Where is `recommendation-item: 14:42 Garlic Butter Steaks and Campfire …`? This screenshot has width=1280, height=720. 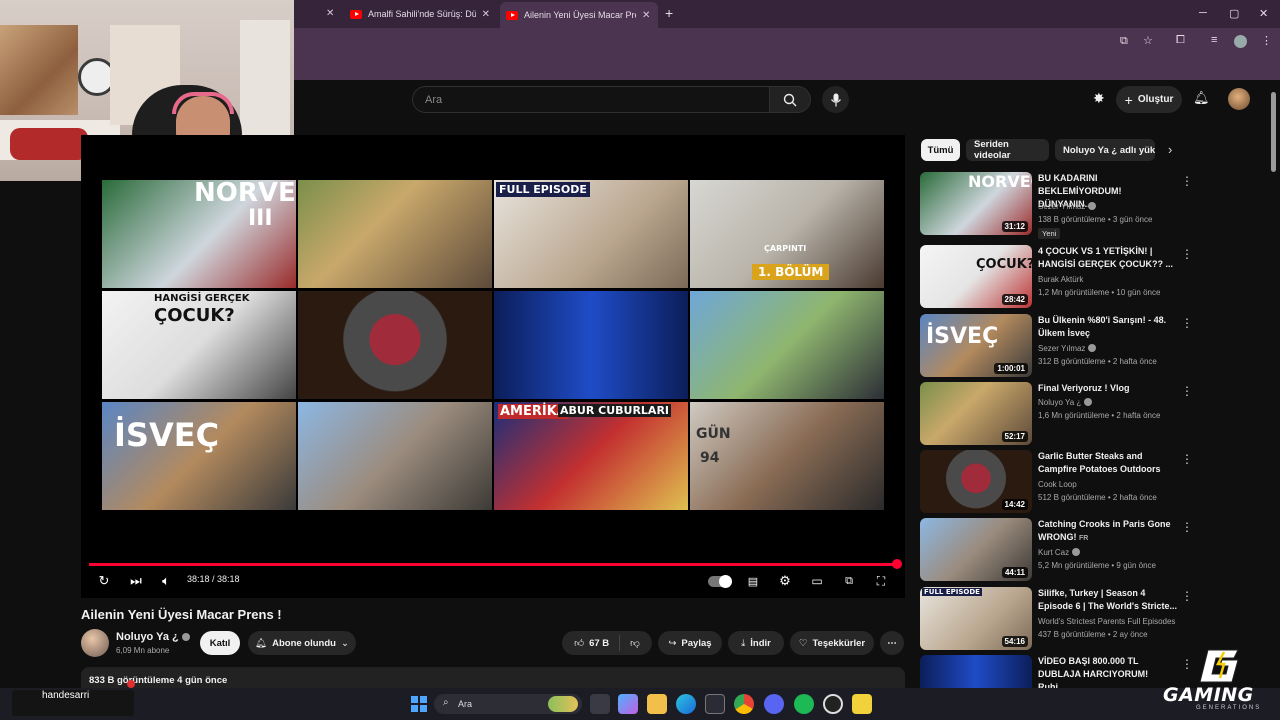 recommendation-item: 14:42 Garlic Butter Steaks and Campfire … is located at coordinates (1094, 482).